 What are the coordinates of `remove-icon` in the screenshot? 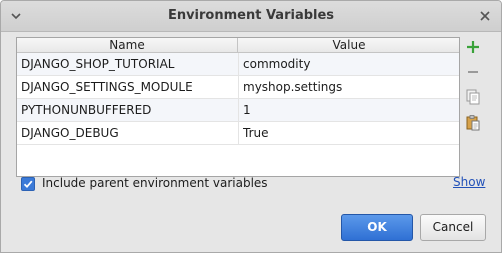 It's located at (473, 72).